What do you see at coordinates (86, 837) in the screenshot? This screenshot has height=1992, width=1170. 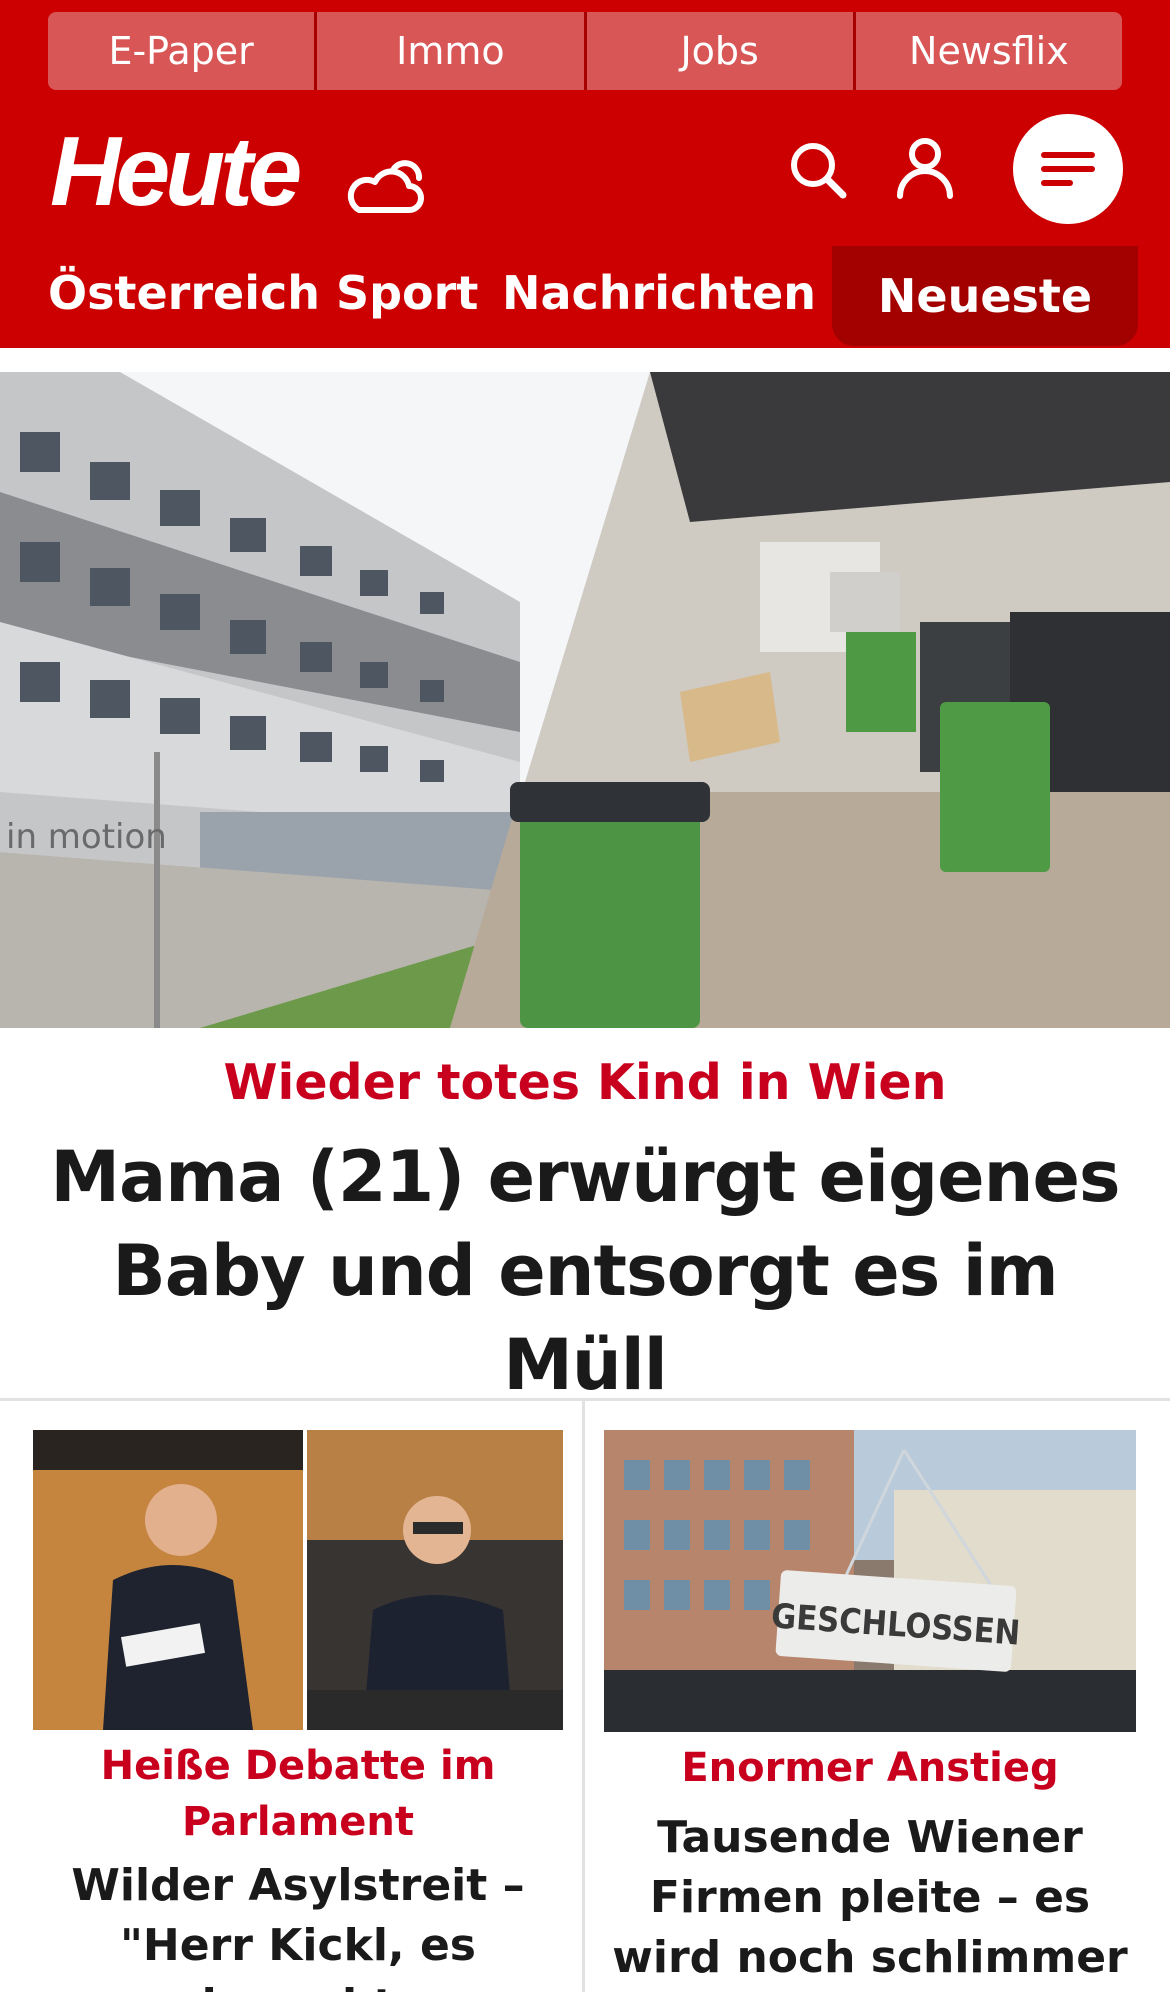 I see `hero-image-text: in motion` at bounding box center [86, 837].